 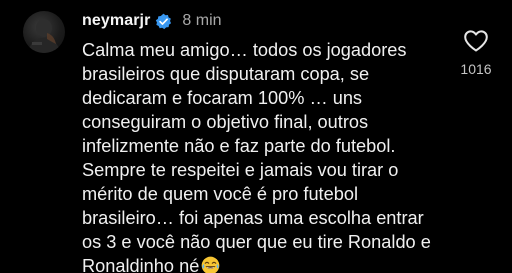 What do you see at coordinates (240, 170) in the screenshot?
I see `comment-line: Sempre te respeitei e jamais vou tirar o` at bounding box center [240, 170].